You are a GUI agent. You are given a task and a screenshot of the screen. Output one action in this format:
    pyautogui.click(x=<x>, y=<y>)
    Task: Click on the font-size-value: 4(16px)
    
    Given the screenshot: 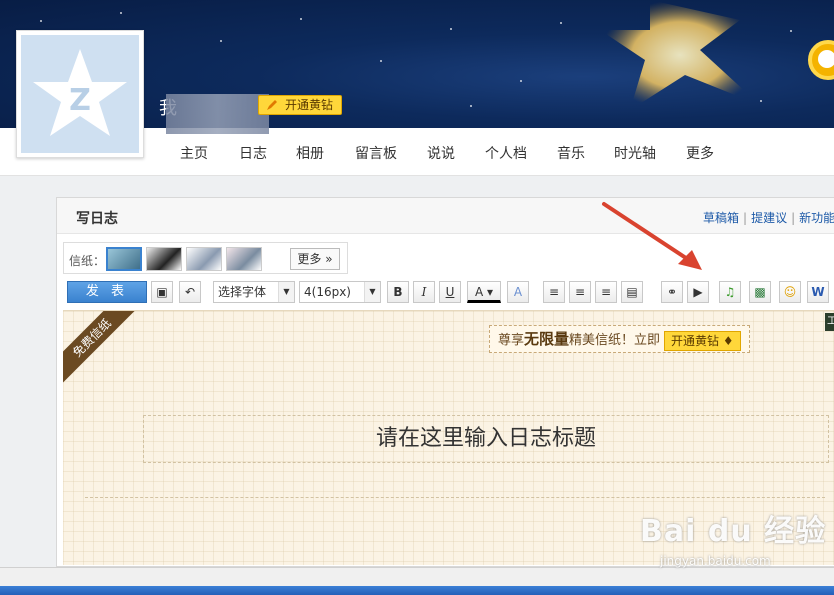 What is the action you would take?
    pyautogui.click(x=327, y=292)
    